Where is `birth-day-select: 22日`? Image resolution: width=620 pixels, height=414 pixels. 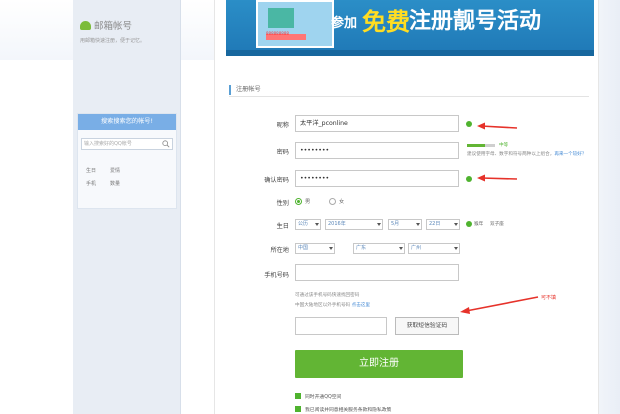 birth-day-select: 22日 is located at coordinates (443, 224).